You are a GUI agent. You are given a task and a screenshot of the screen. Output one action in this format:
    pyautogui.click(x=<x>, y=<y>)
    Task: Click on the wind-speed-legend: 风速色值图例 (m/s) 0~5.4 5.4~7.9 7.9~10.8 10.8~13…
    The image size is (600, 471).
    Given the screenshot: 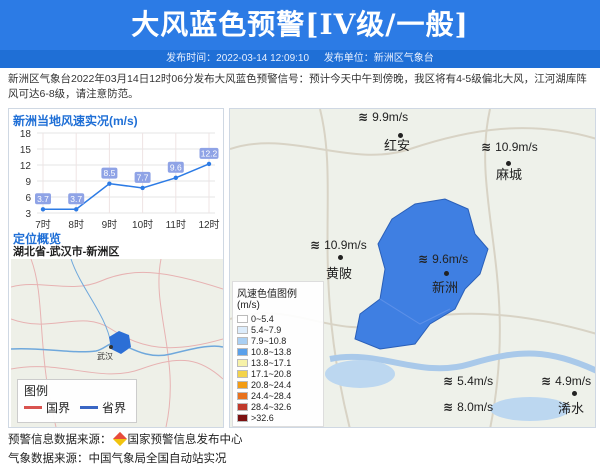 What is the action you would take?
    pyautogui.click(x=278, y=354)
    